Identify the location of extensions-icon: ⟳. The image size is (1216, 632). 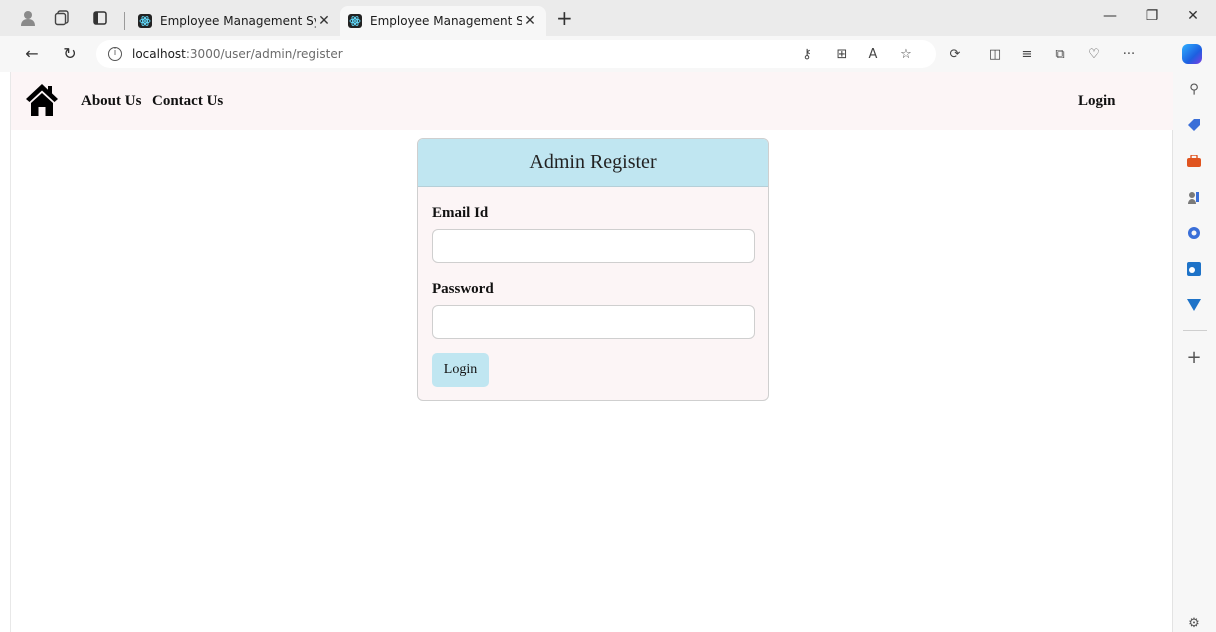
(955, 54).